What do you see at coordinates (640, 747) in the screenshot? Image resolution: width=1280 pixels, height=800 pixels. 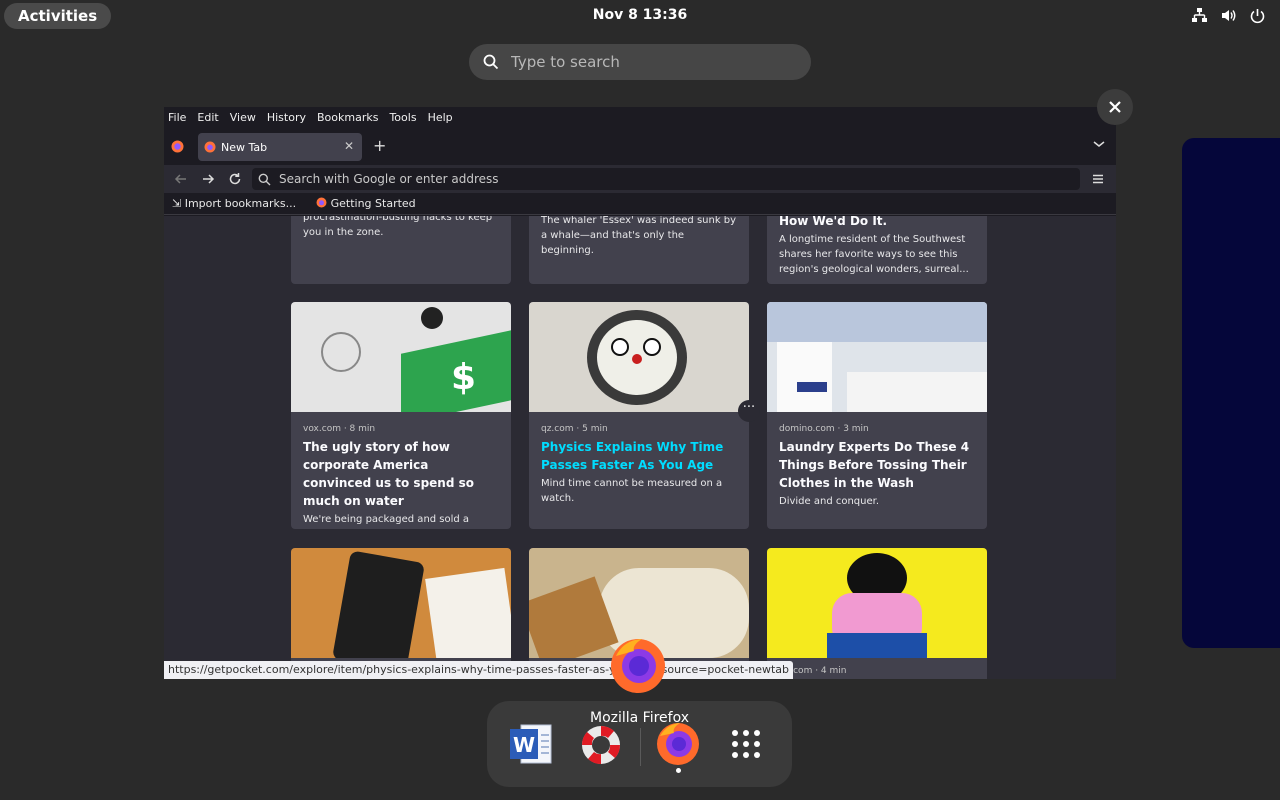 I see `dock-separator` at bounding box center [640, 747].